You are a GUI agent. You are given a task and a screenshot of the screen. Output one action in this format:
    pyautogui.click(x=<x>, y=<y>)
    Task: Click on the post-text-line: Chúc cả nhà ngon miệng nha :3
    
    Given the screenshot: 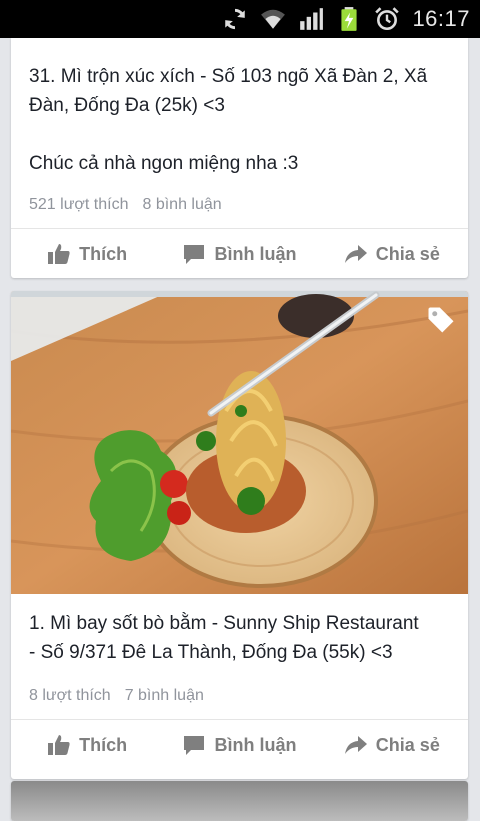 What is the action you would take?
    pyautogui.click(x=164, y=163)
    